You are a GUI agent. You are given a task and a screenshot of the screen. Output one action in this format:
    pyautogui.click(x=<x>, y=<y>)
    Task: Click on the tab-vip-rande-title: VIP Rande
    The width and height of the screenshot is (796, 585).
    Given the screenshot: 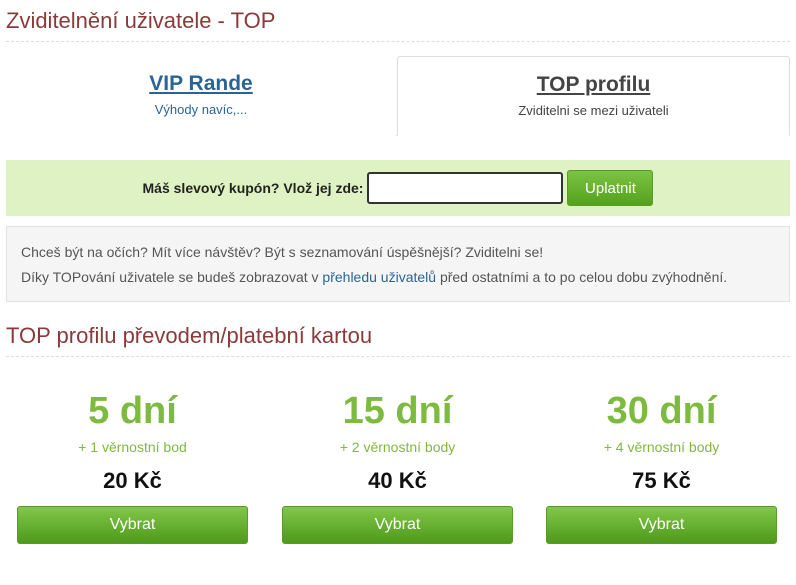 What is the action you would take?
    pyautogui.click(x=200, y=84)
    